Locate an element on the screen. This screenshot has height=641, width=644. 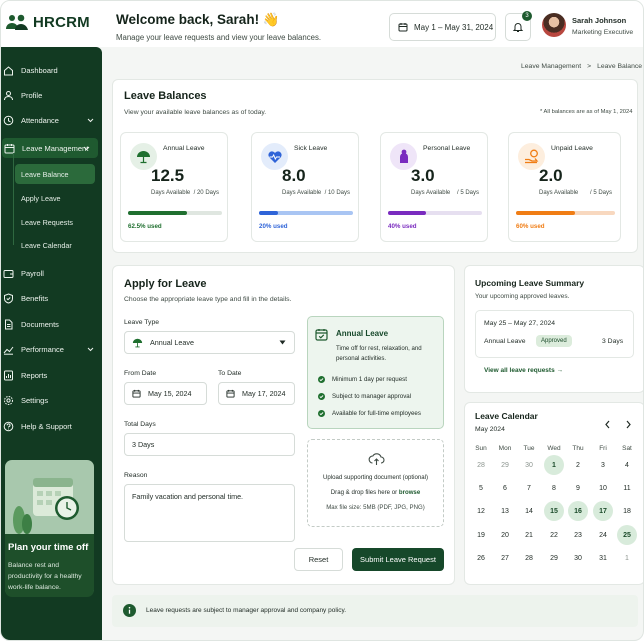
total-days-label: Total Days is located at coordinates (140, 424).